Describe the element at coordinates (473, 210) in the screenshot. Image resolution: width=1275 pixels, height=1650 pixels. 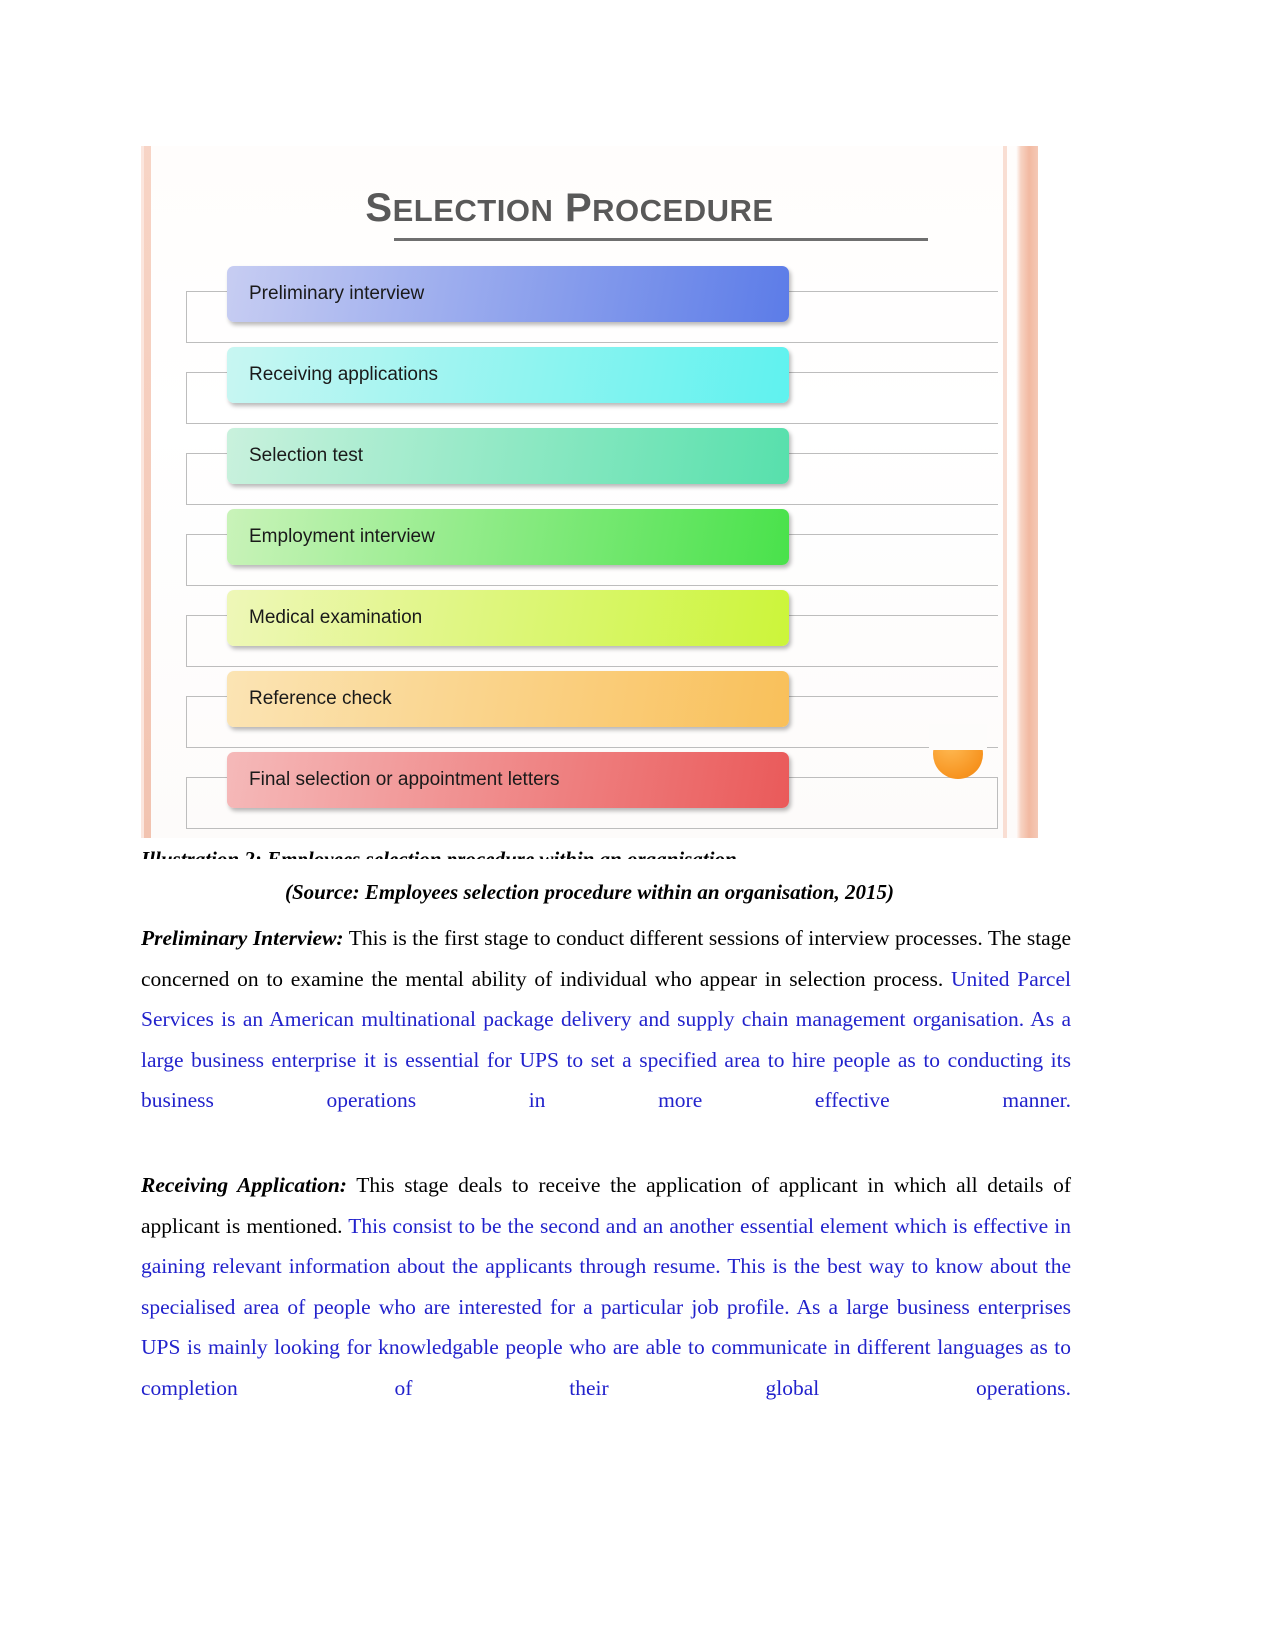
I see `slide-title-word1-rest: ELECTION` at that location.